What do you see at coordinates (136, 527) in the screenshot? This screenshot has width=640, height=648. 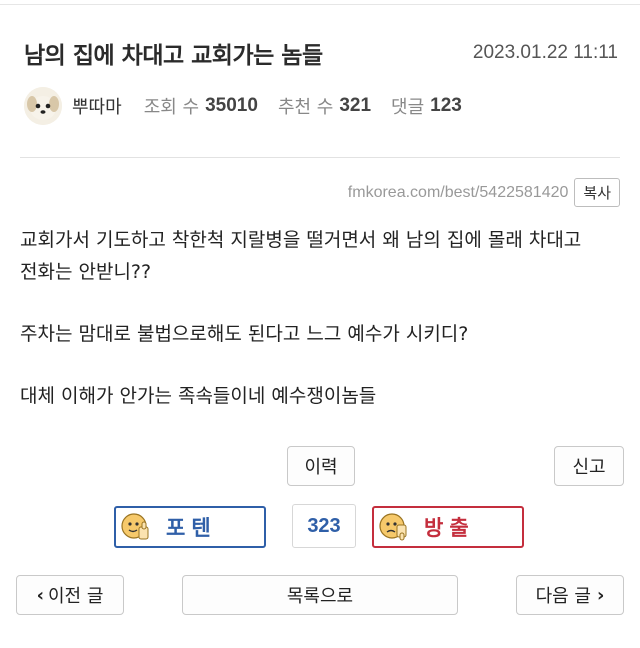 I see `thumbs-up-face-icon` at bounding box center [136, 527].